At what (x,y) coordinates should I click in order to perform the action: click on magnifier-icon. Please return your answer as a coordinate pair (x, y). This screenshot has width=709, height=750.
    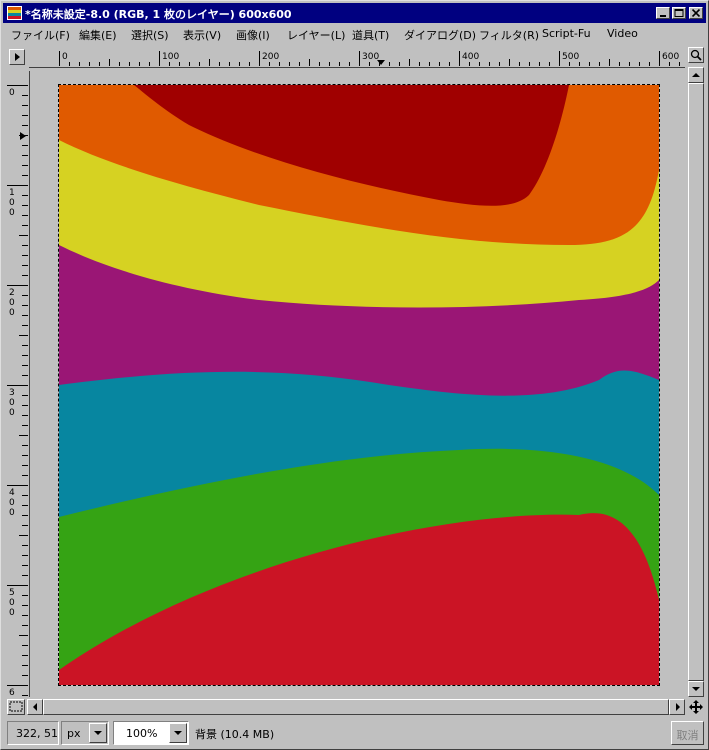
    Looking at the image, I should click on (696, 55).